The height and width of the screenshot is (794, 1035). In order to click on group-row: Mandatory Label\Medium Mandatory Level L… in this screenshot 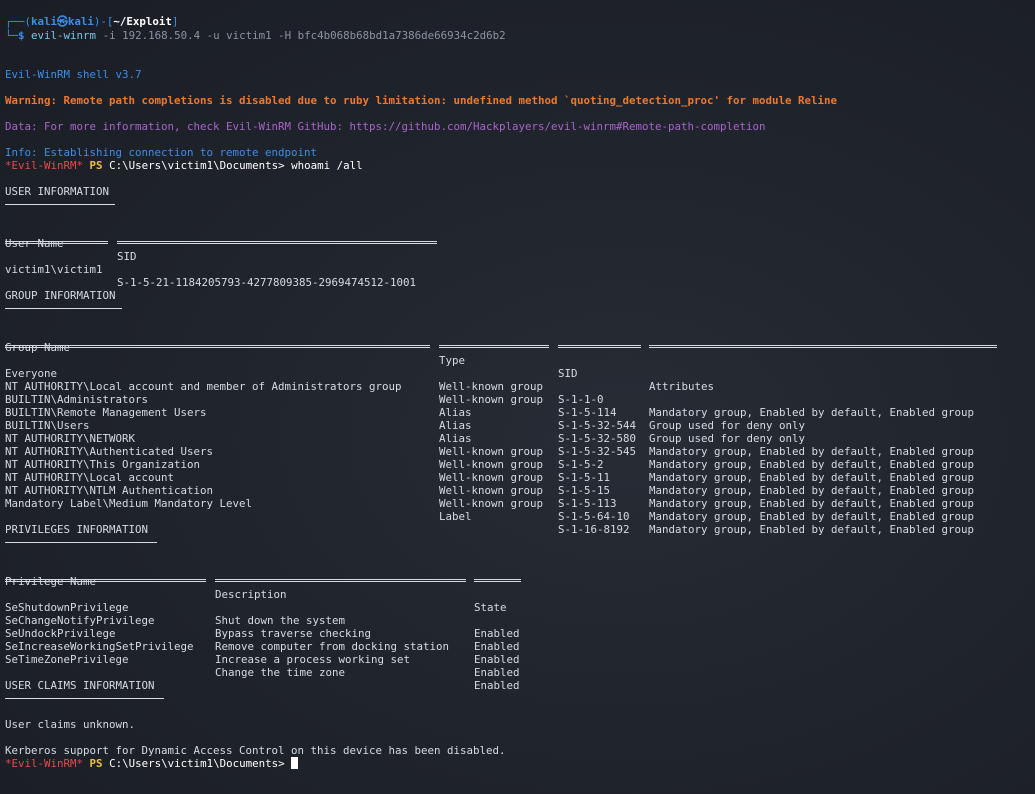, I will do `click(517, 510)`.